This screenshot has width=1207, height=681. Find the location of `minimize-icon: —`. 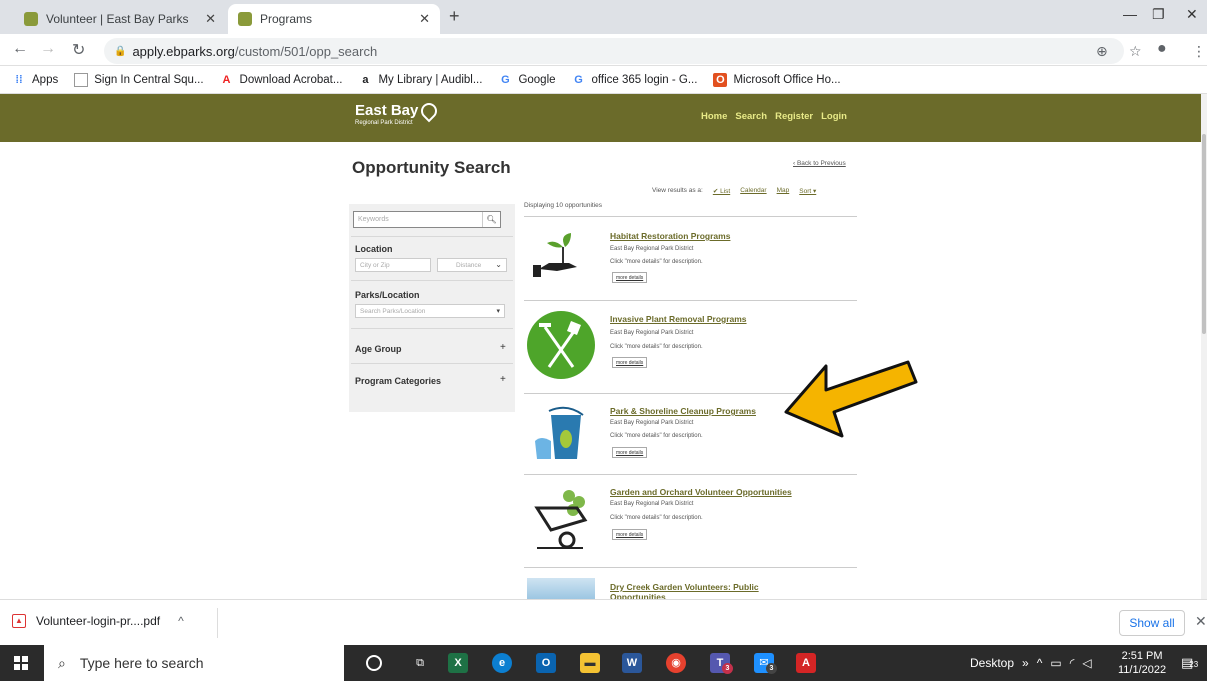

minimize-icon: — is located at coordinates (1130, 14).